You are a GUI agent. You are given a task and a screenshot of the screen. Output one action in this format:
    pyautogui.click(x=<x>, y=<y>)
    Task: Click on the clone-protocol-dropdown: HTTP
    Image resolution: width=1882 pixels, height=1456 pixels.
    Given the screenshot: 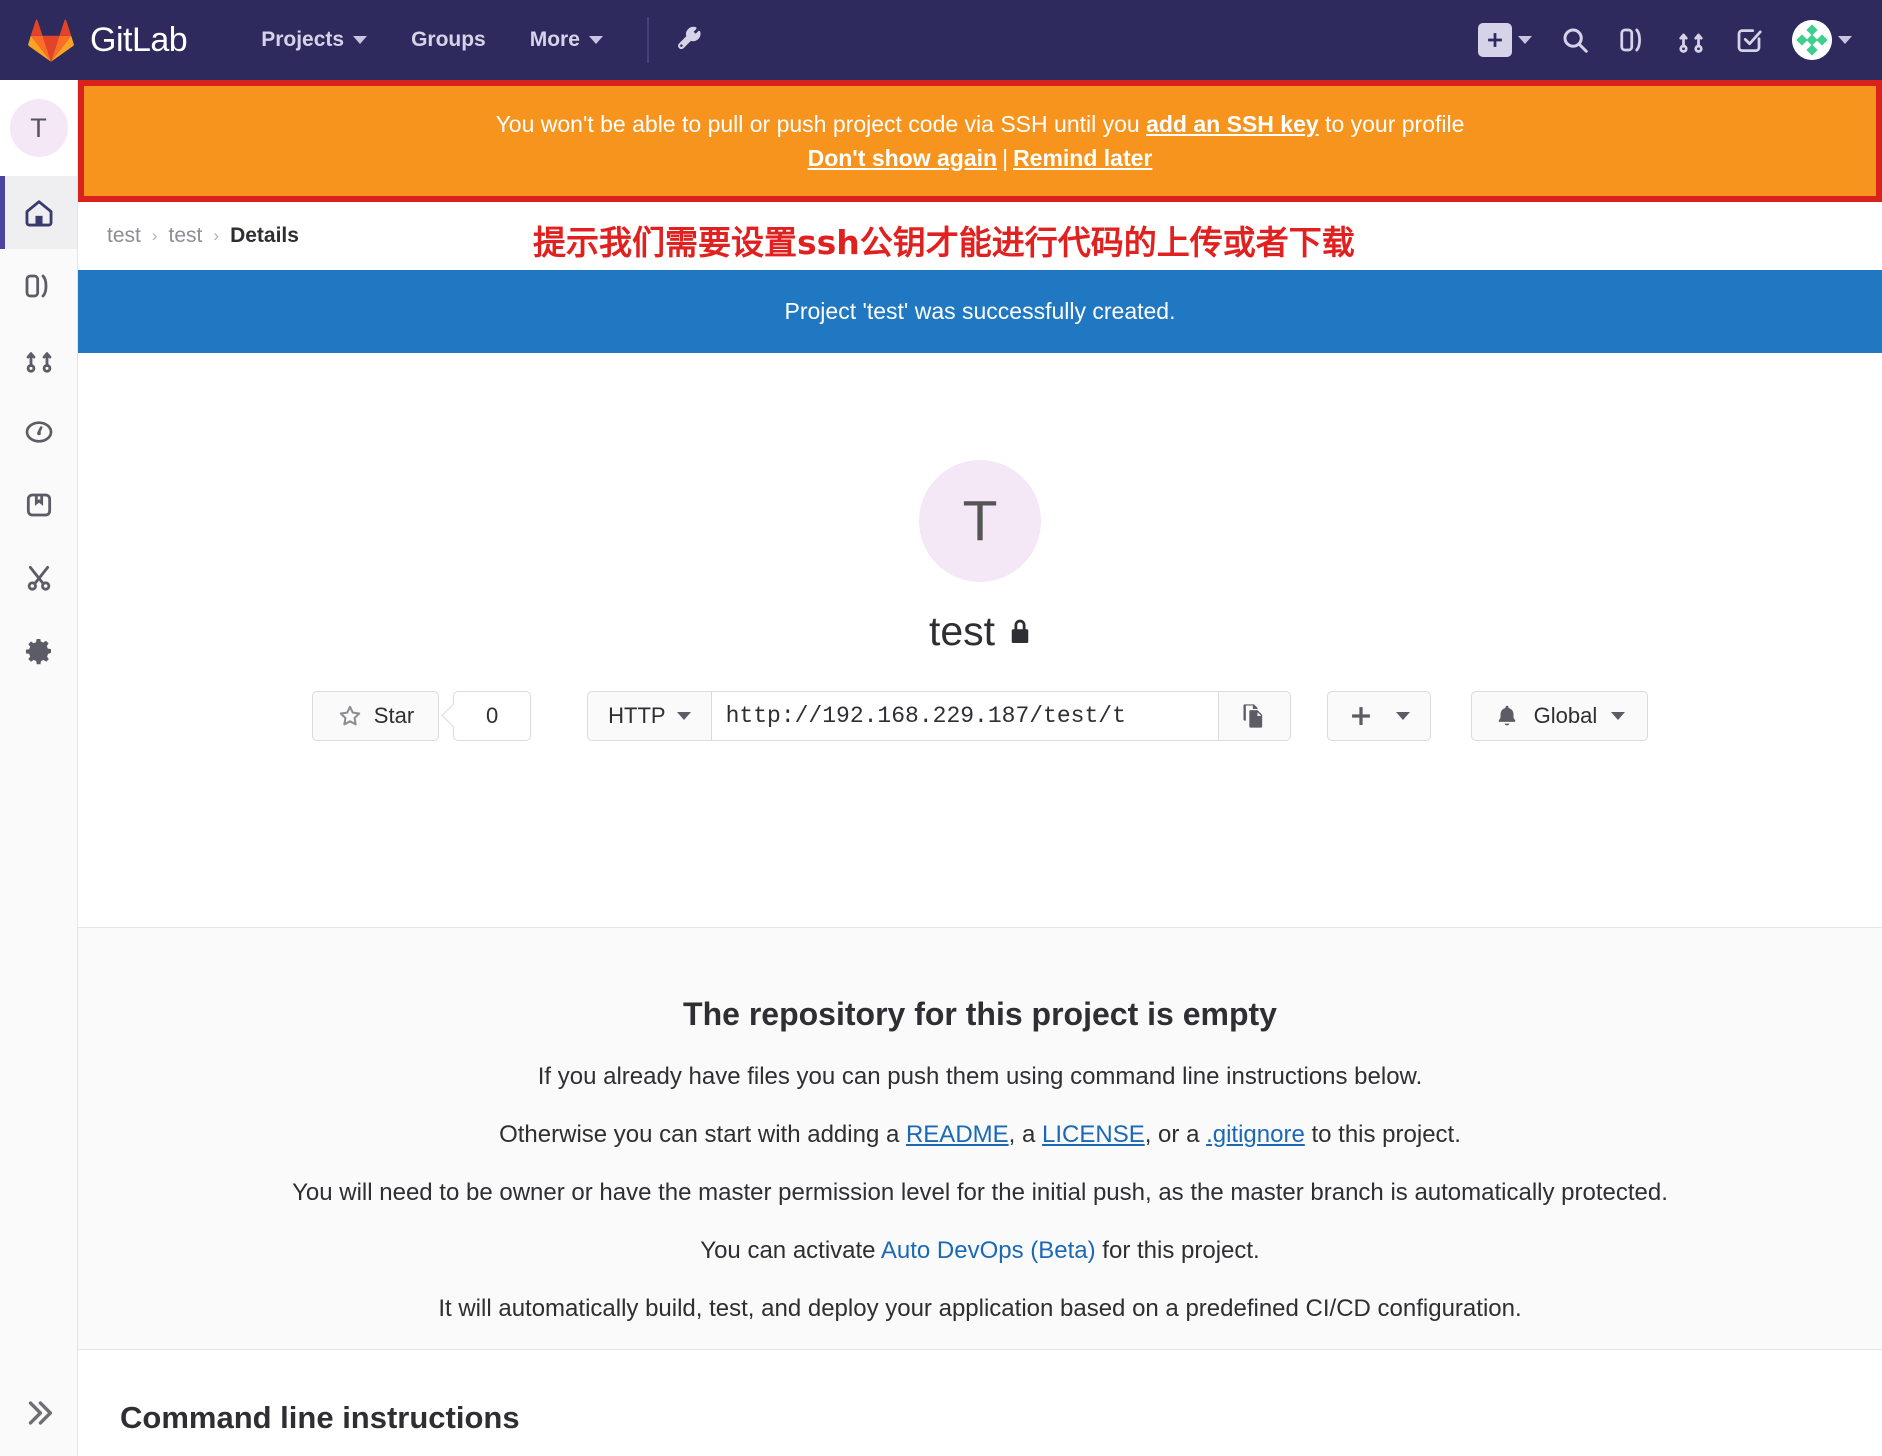 What is the action you would take?
    pyautogui.click(x=649, y=716)
    